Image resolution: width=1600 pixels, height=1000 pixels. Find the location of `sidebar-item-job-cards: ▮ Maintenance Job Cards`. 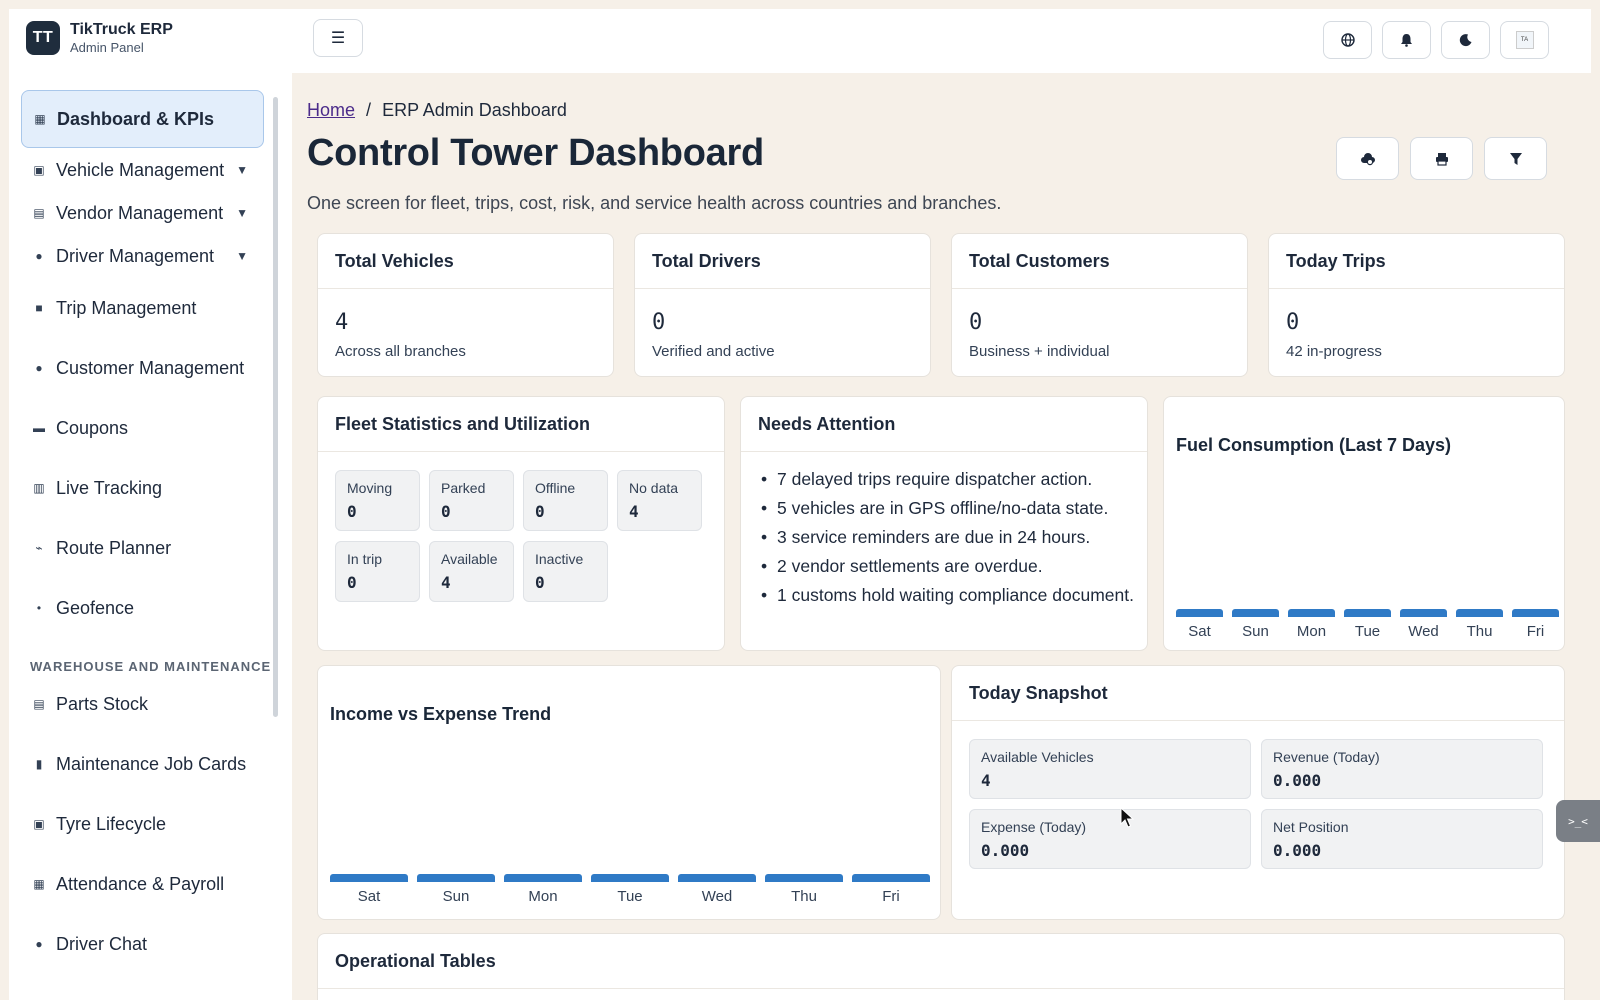

sidebar-item-job-cards: ▮ Maintenance Job Cards is located at coordinates (142, 764).